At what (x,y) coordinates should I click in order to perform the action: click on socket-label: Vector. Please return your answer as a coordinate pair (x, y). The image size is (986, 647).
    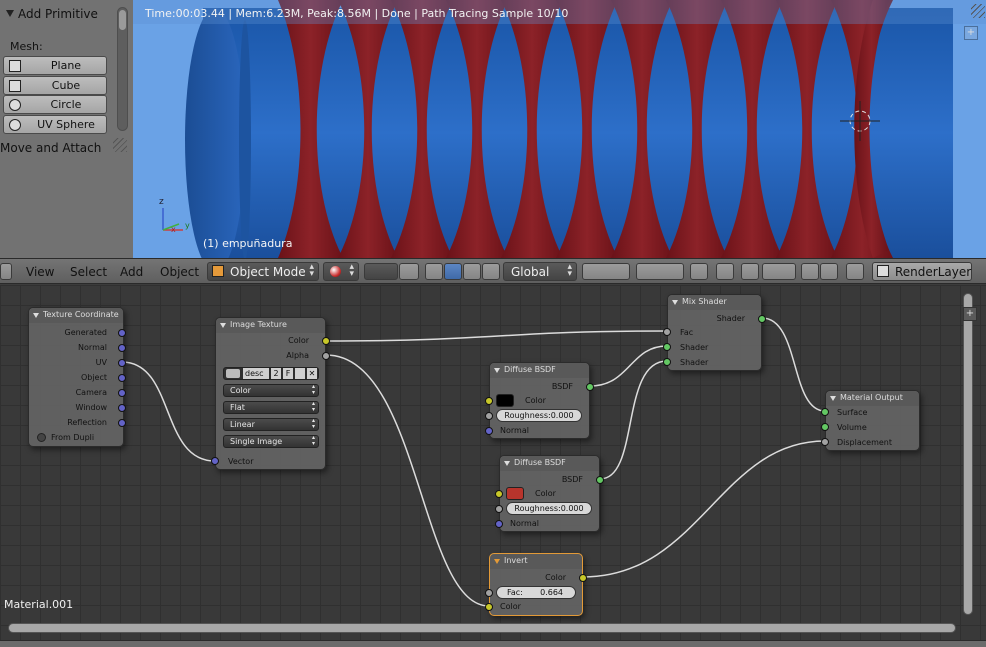
    Looking at the image, I should click on (241, 461).